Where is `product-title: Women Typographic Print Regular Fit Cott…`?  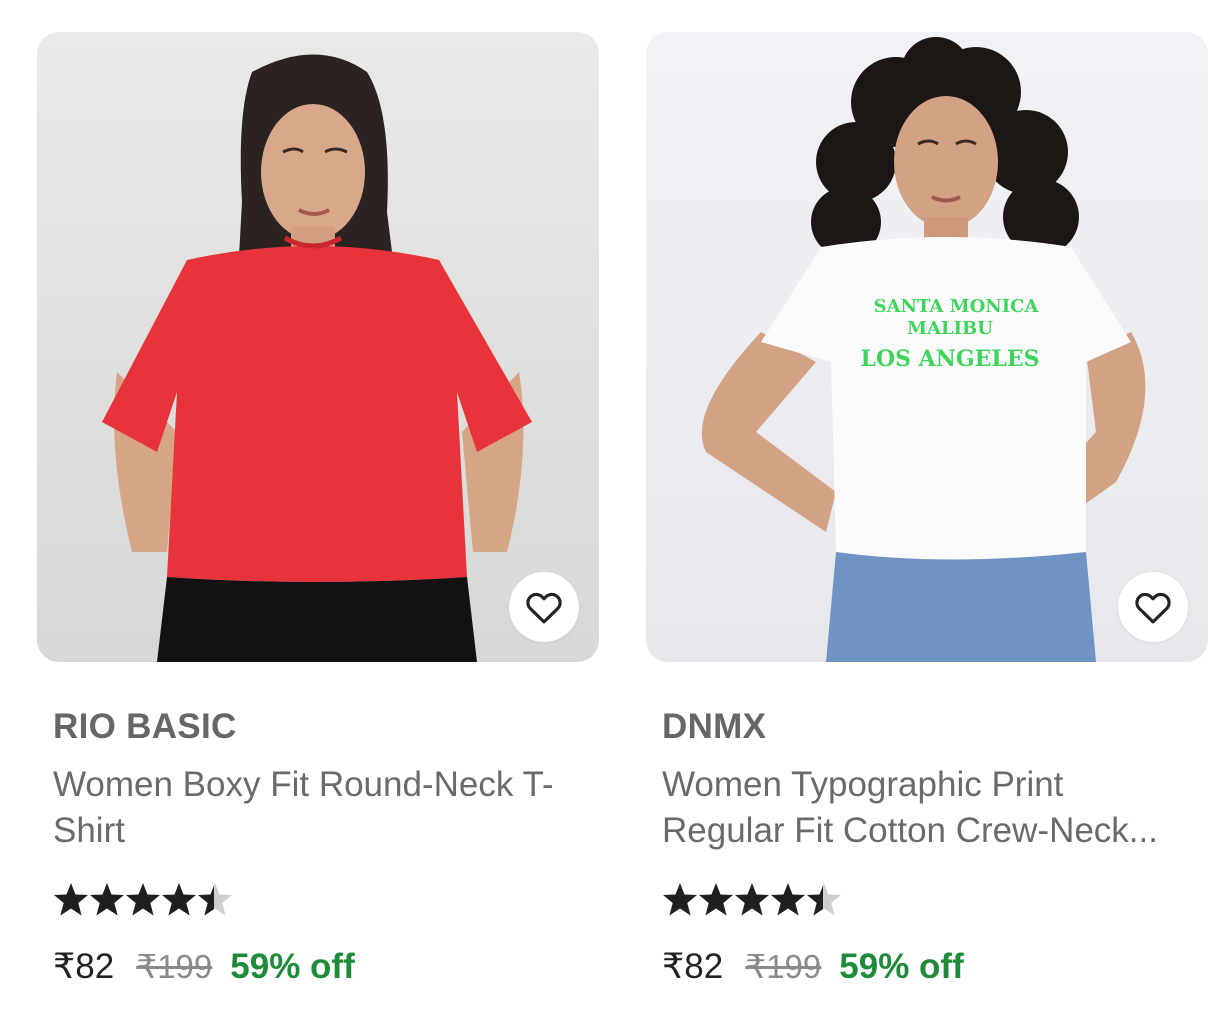
product-title: Women Typographic Print Regular Fit Cott… is located at coordinates (927, 808).